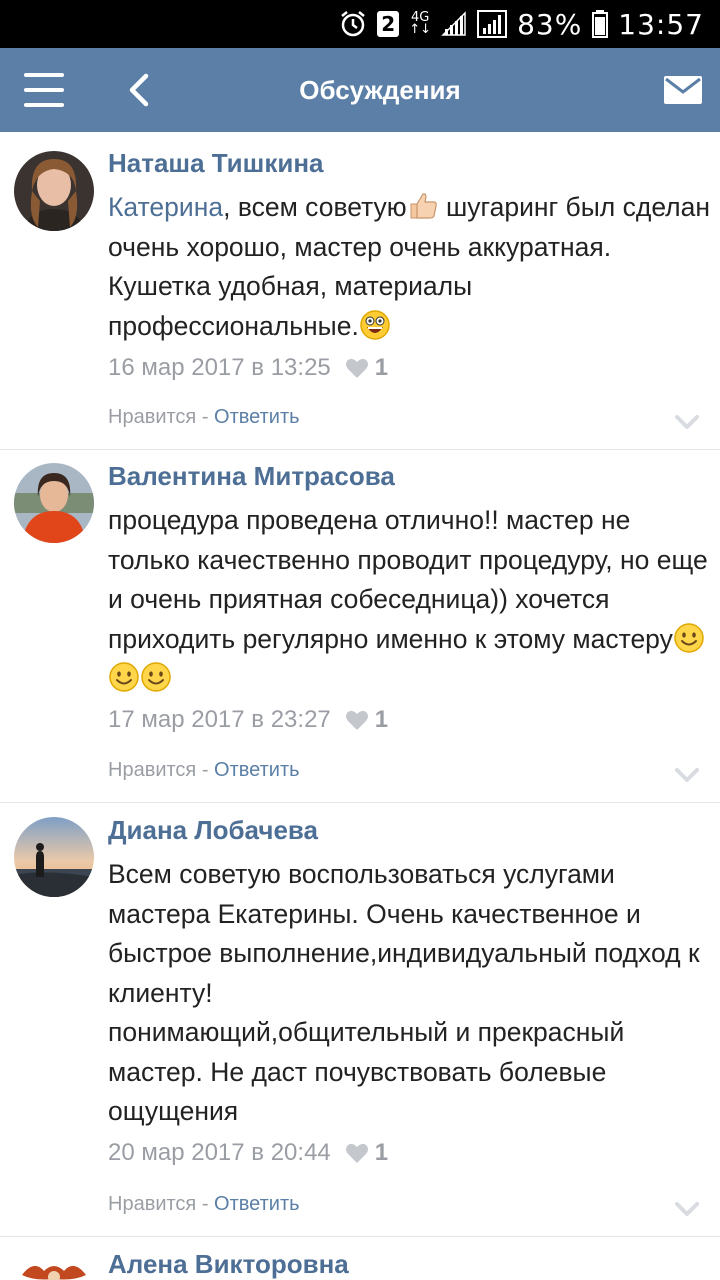 Image resolution: width=720 pixels, height=1280 pixels. Describe the element at coordinates (388, 24) in the screenshot. I see `sim-icon: 2` at that location.